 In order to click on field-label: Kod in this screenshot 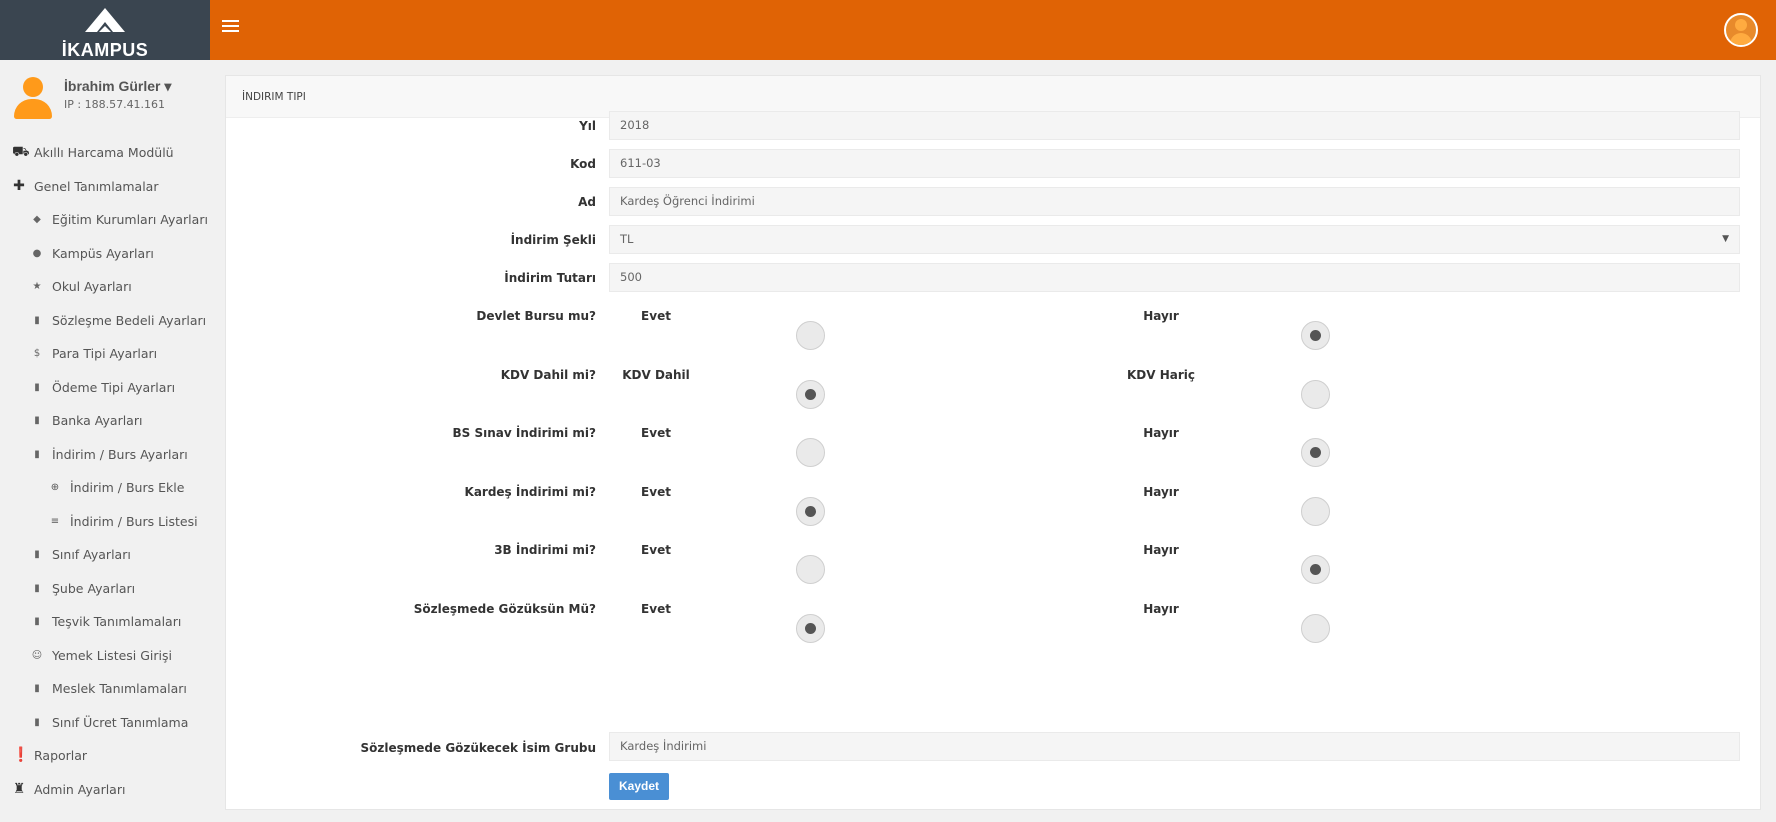, I will do `click(583, 164)`.